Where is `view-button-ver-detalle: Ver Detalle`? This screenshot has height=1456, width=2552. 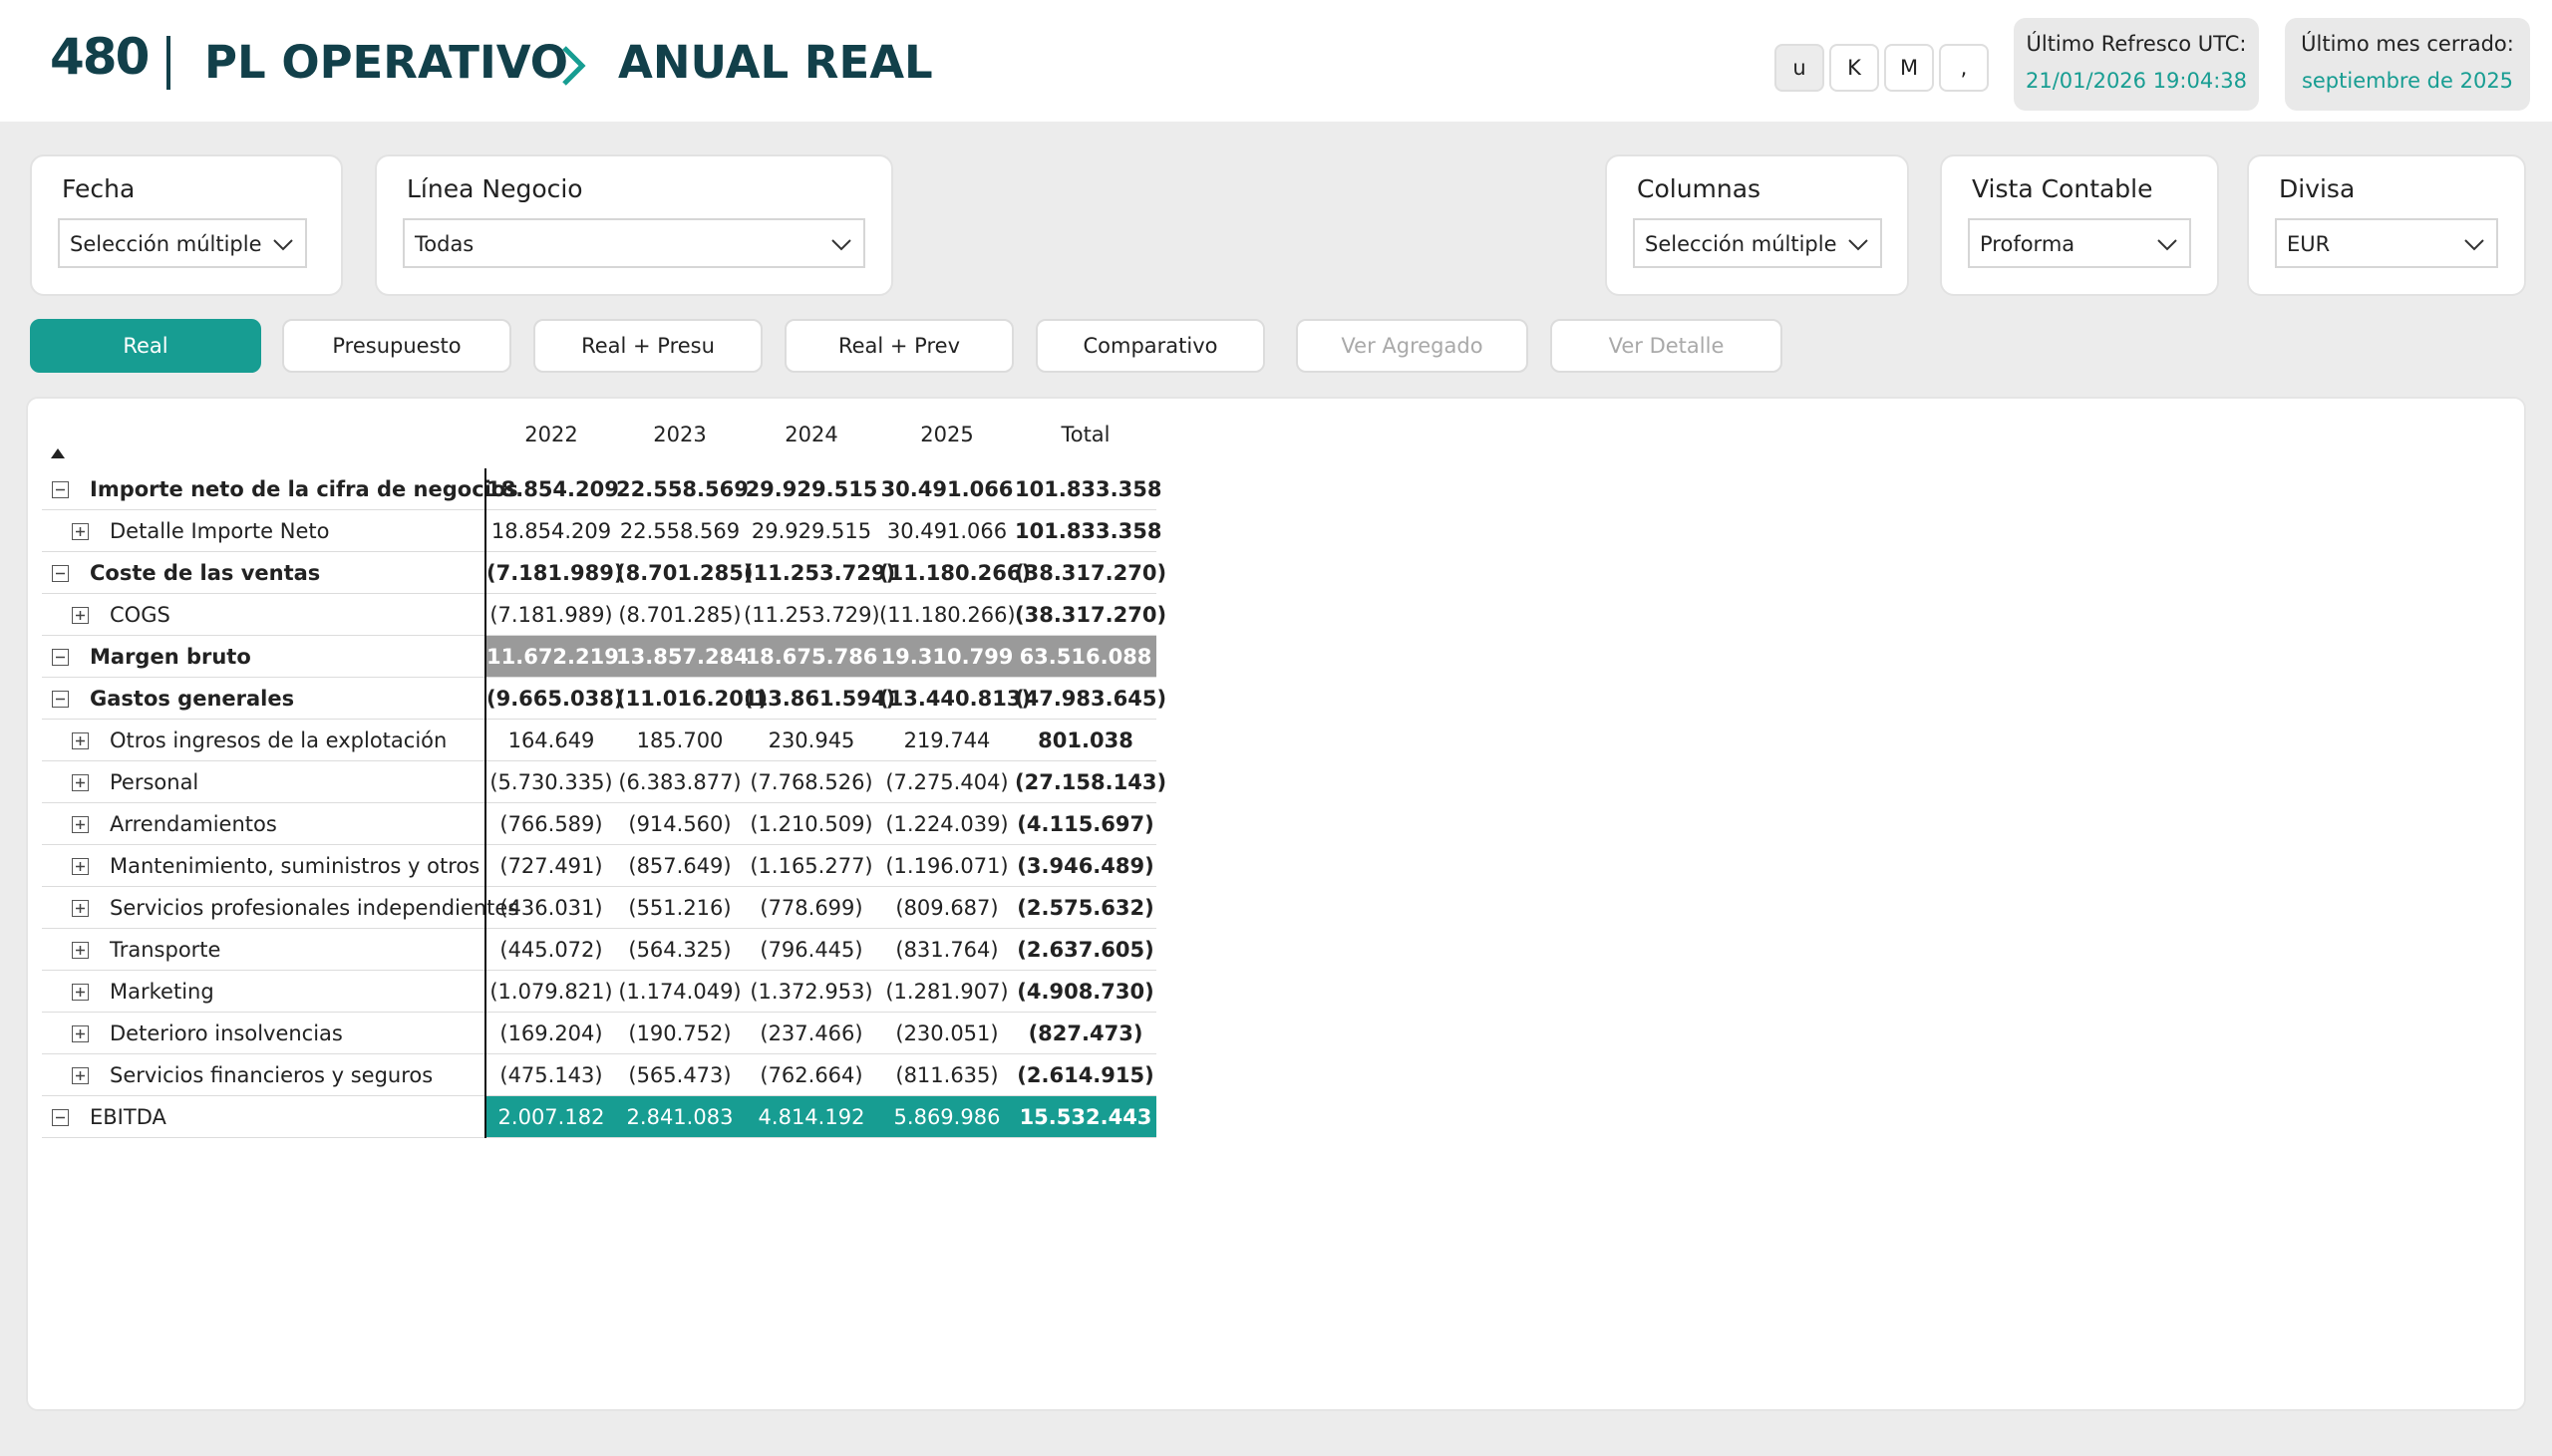
view-button-ver-detalle: Ver Detalle is located at coordinates (1666, 346).